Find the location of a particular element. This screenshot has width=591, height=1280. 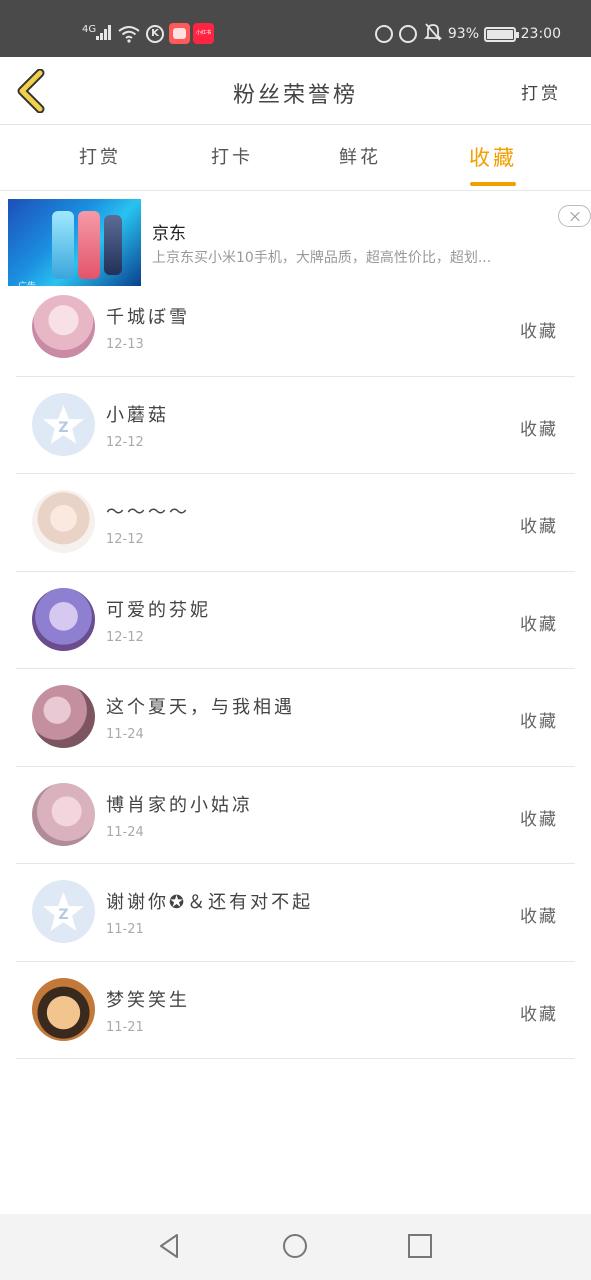

wifi-icon is located at coordinates (129, 36).